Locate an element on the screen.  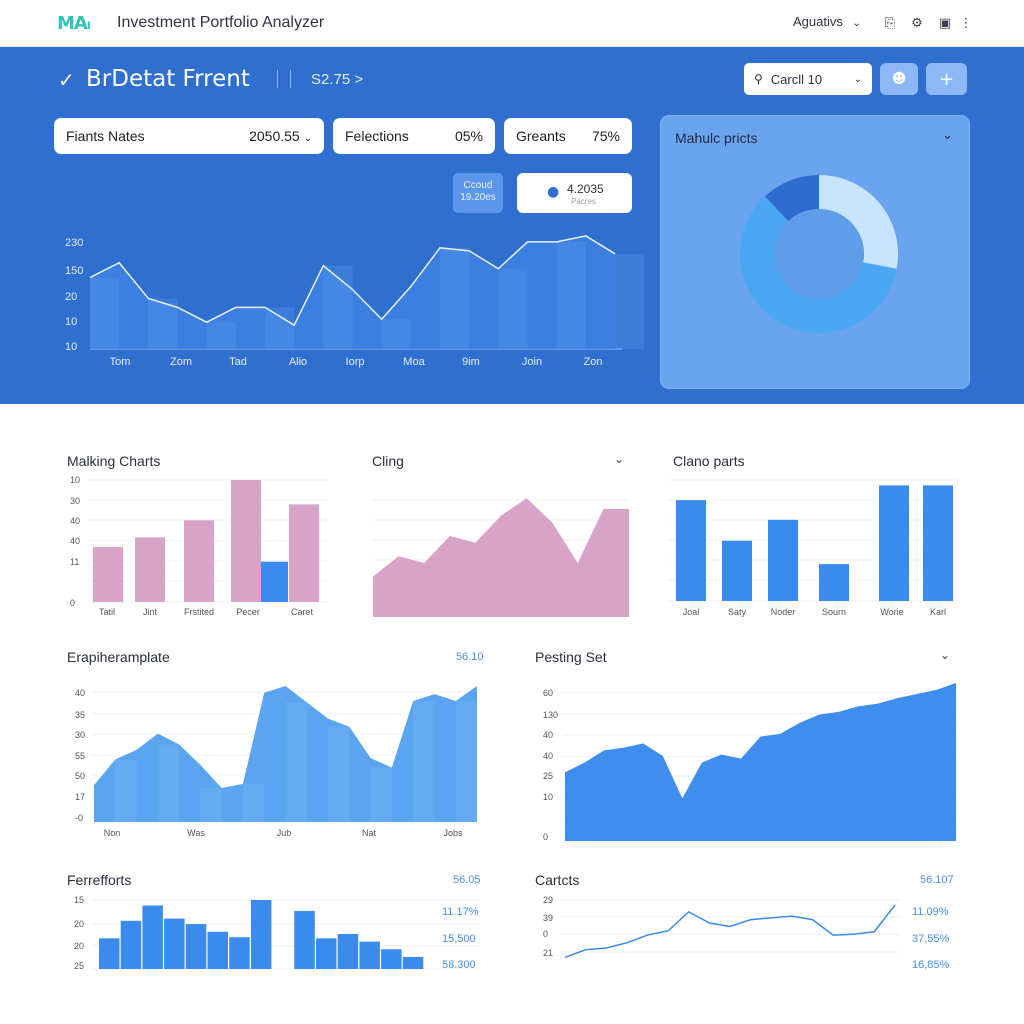
x-tick-label: Worie is located at coordinates (891, 612).